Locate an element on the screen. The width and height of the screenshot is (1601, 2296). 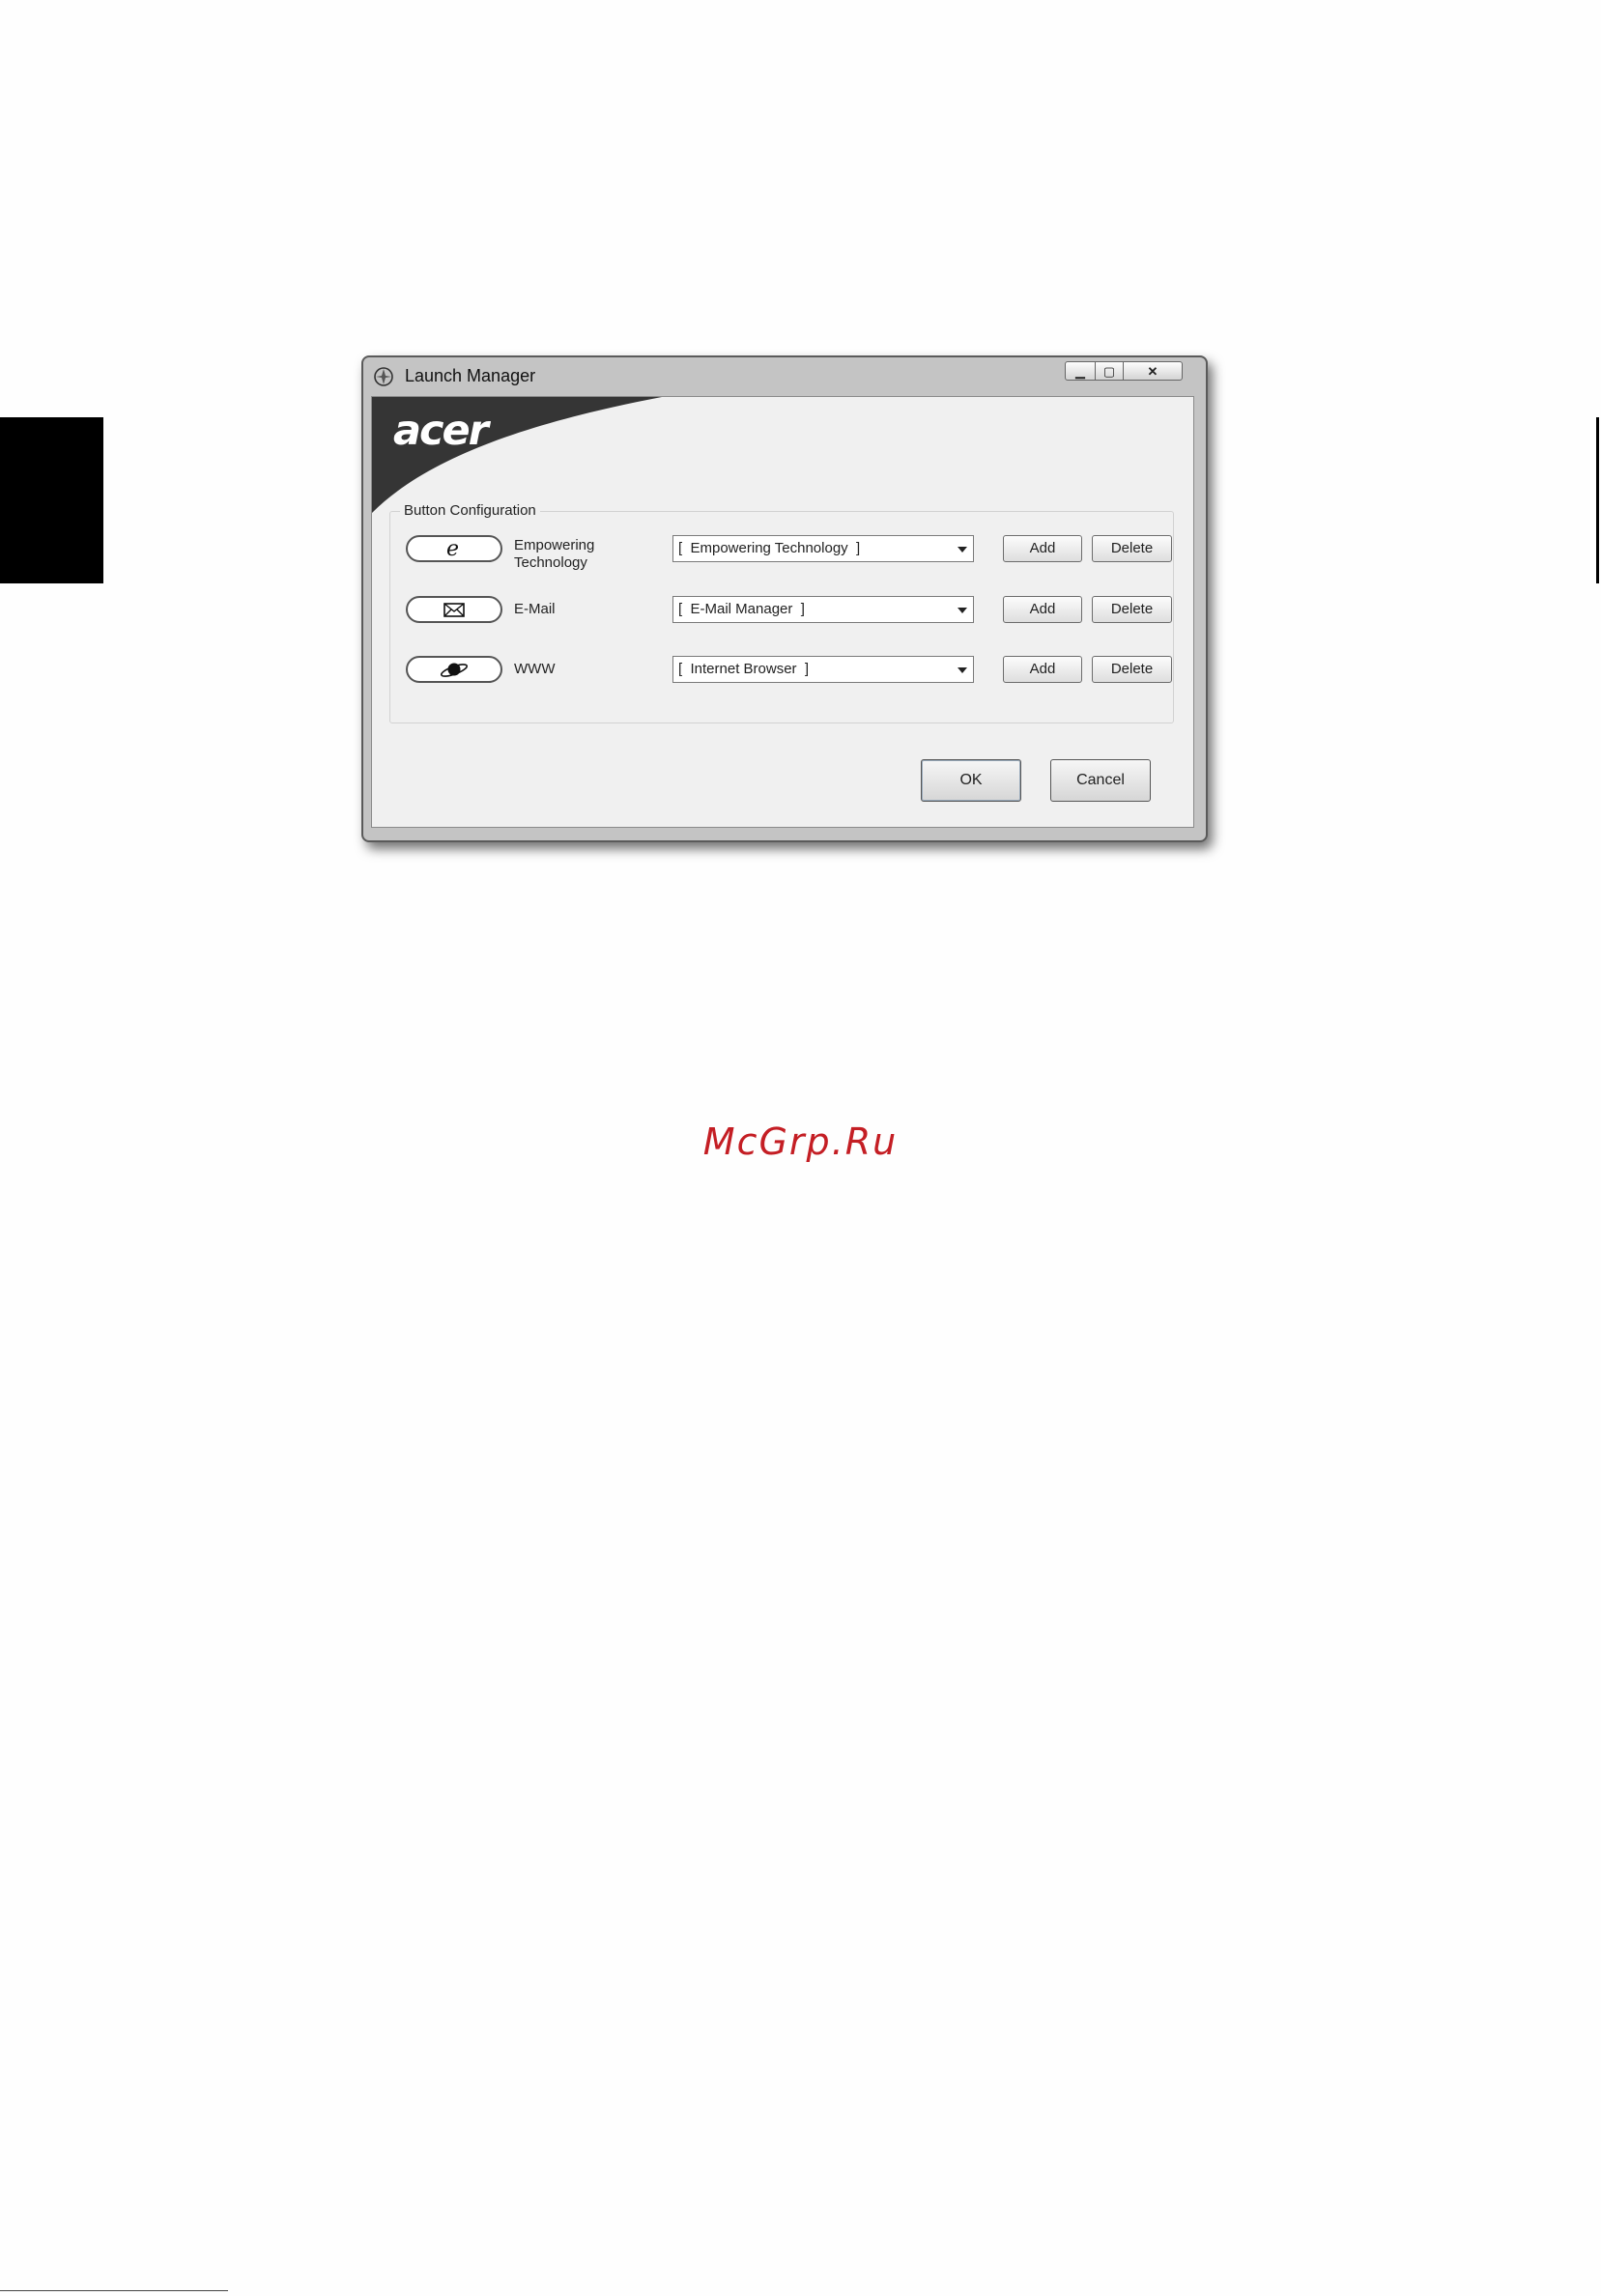
www-label: WWW is located at coordinates (534, 669).